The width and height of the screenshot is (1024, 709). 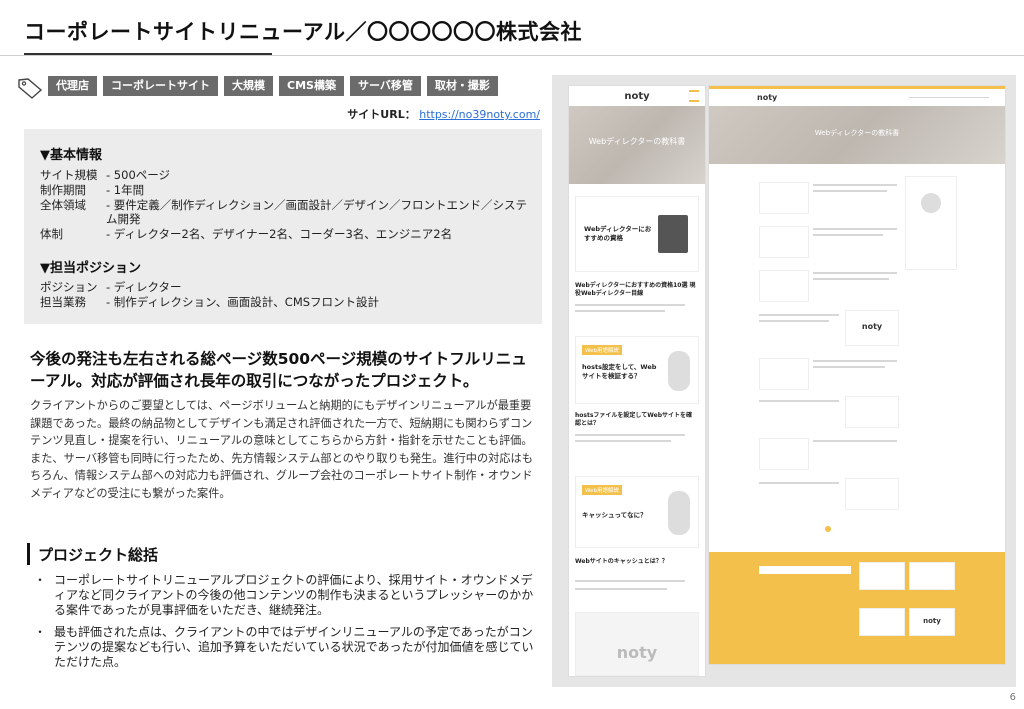 What do you see at coordinates (148, 54) in the screenshot?
I see `title-accent-line` at bounding box center [148, 54].